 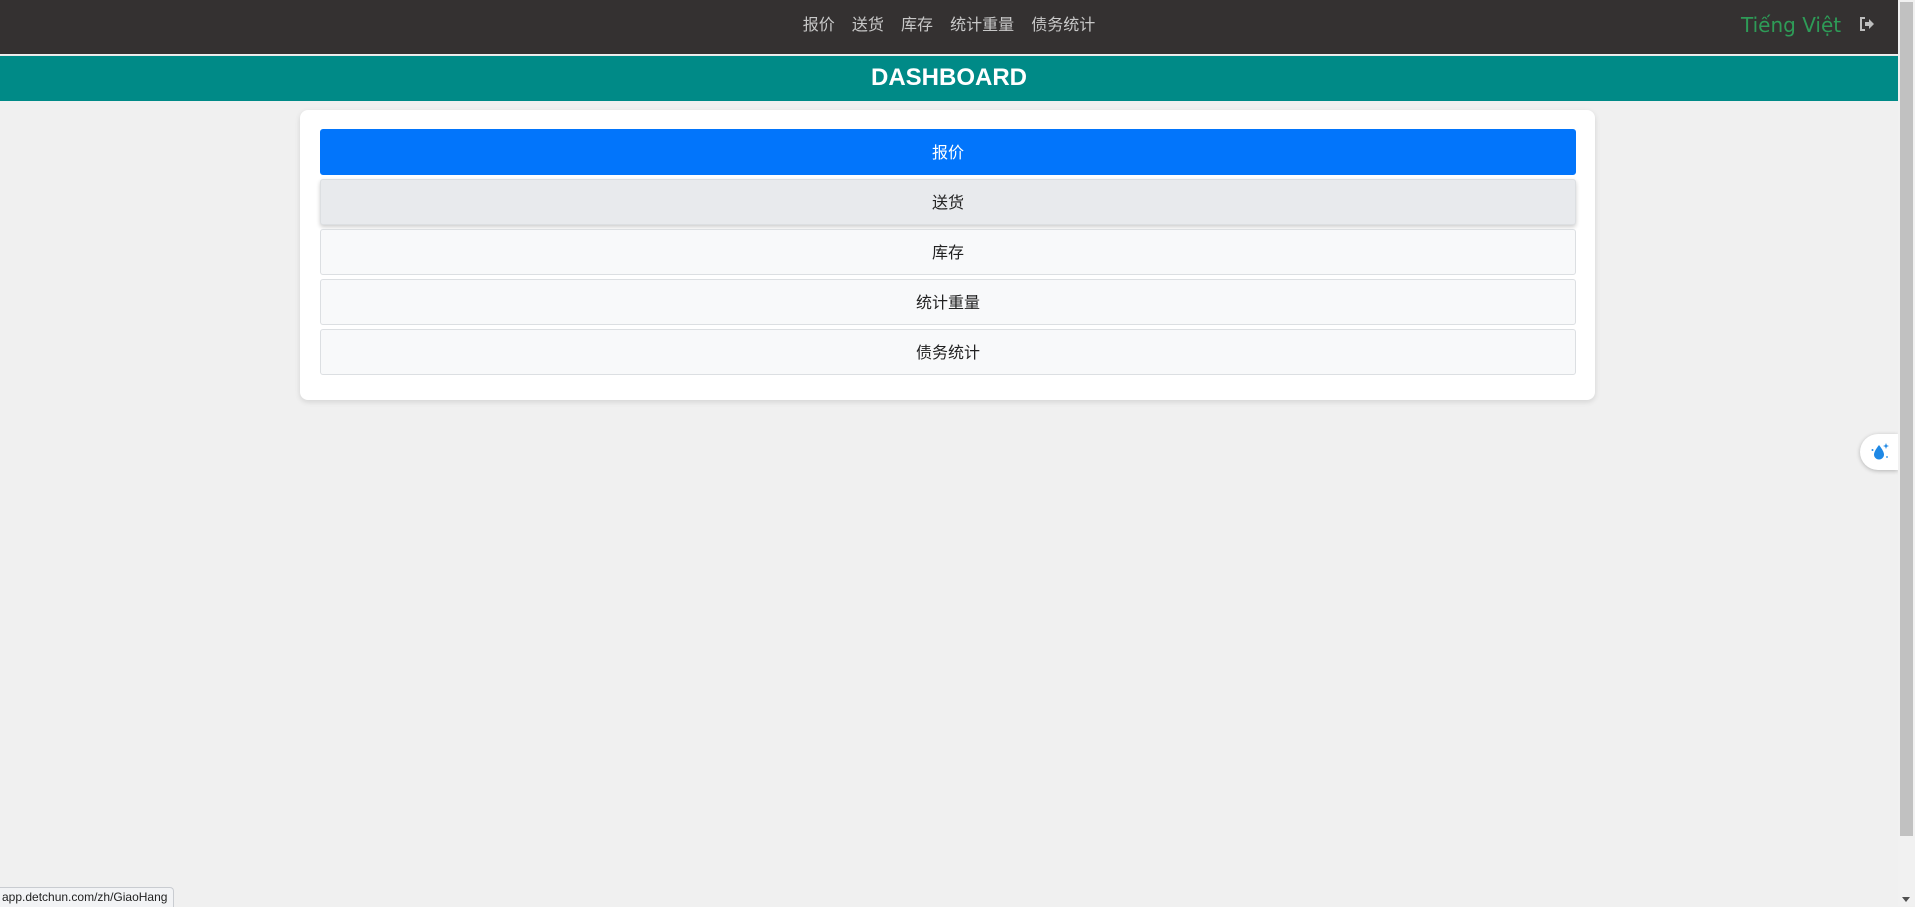 What do you see at coordinates (1867, 24) in the screenshot?
I see `sign-out-icon` at bounding box center [1867, 24].